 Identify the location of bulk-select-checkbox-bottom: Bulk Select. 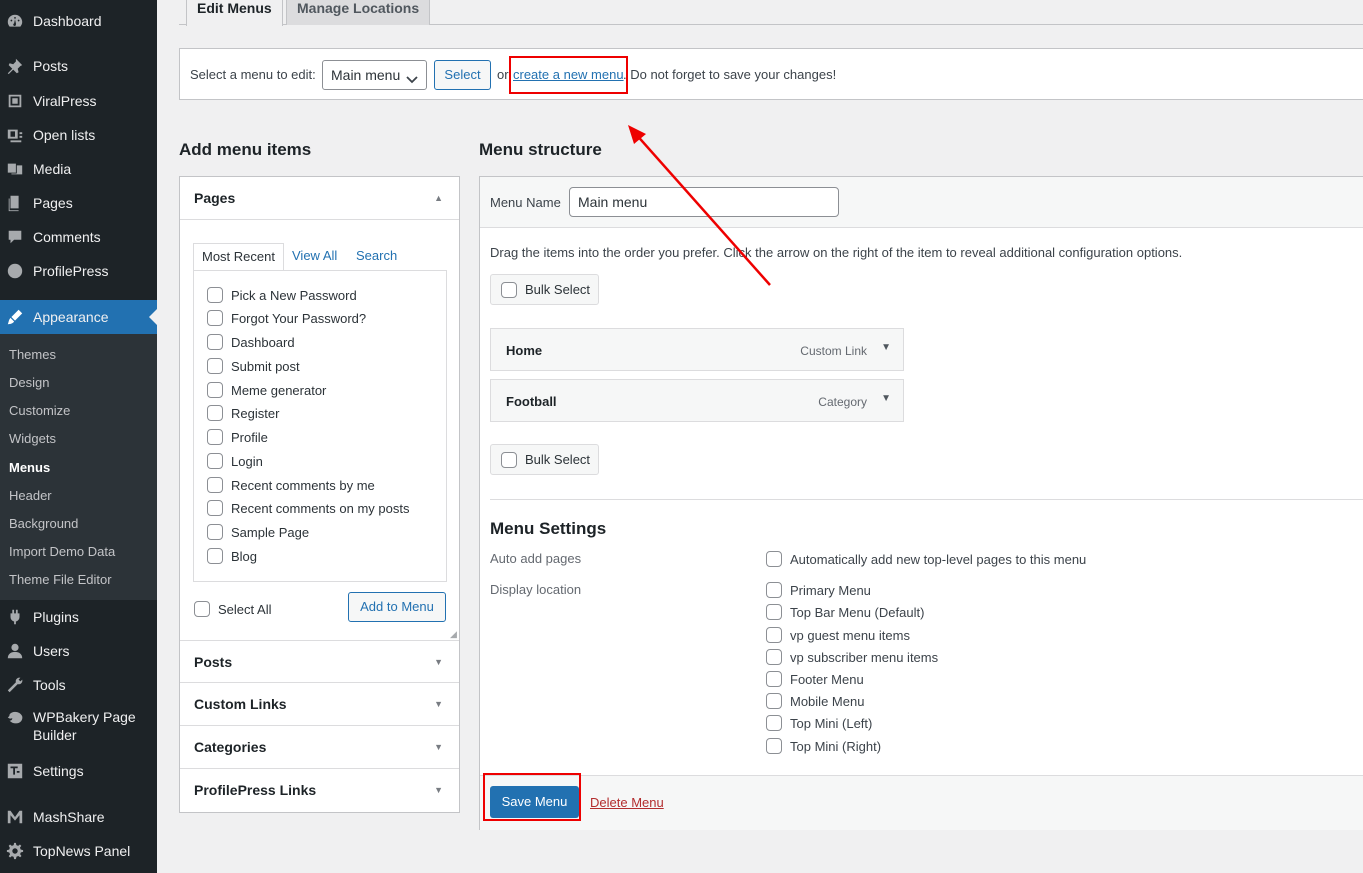
(544, 459).